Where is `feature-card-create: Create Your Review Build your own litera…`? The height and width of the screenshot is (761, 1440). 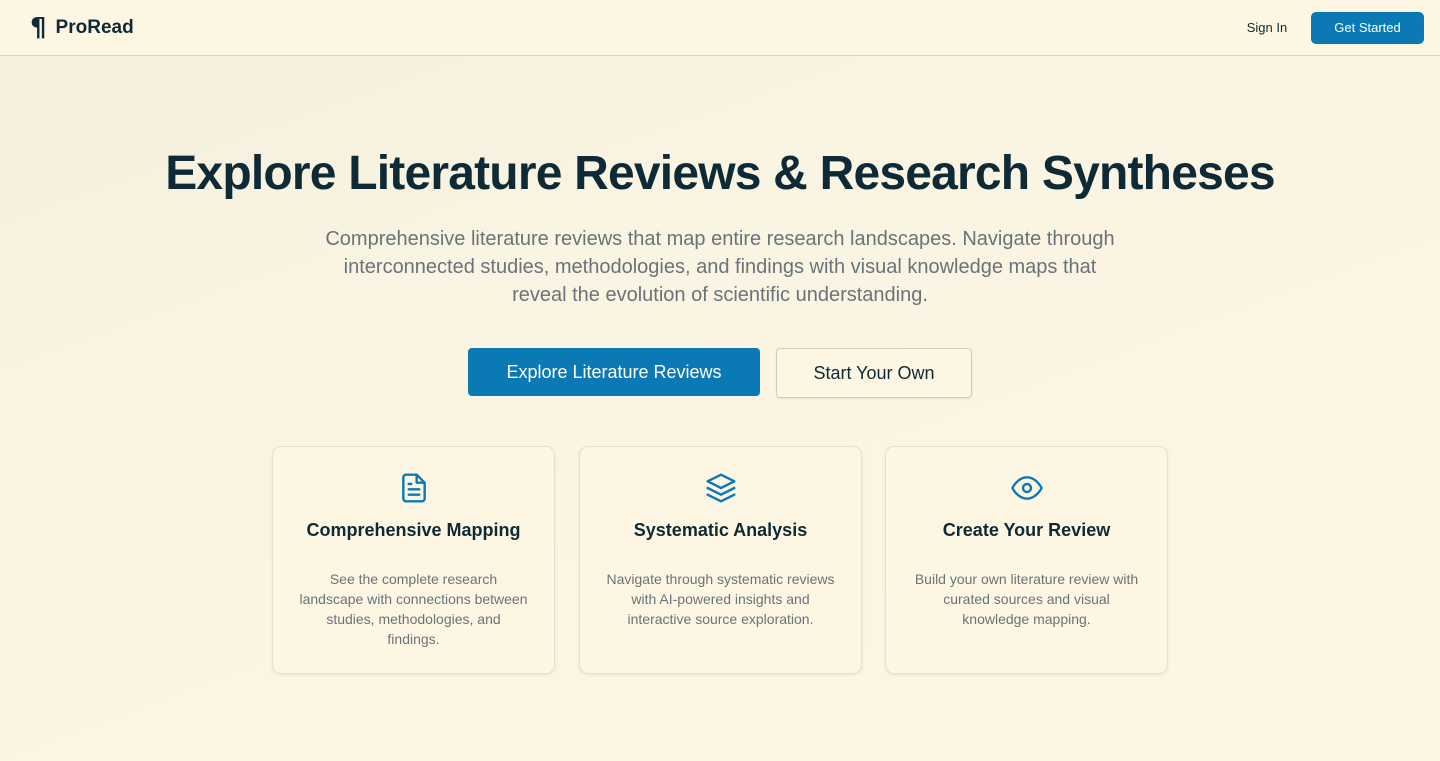 feature-card-create: Create Your Review Build your own litera… is located at coordinates (1026, 560).